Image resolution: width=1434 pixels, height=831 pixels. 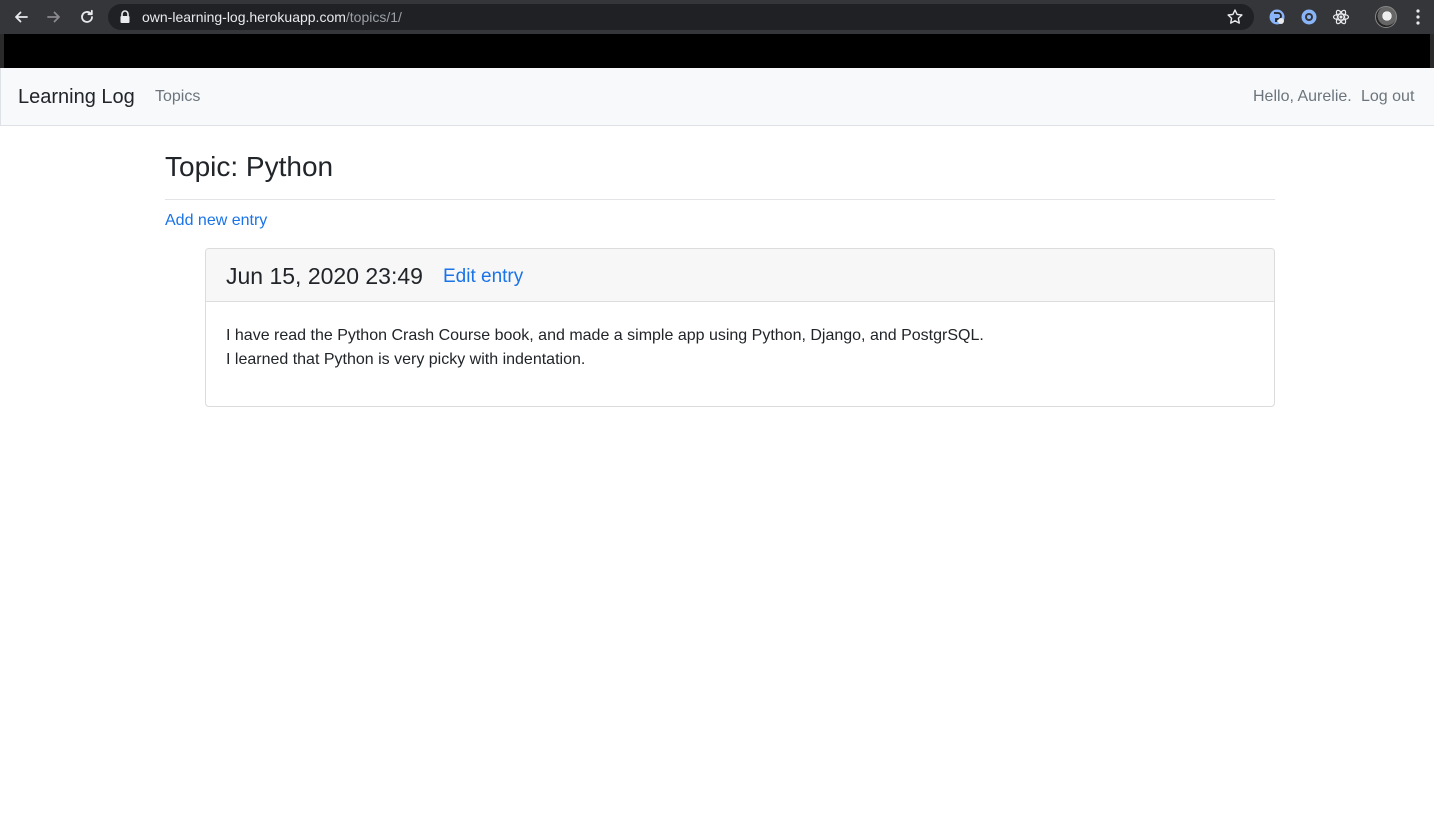 What do you see at coordinates (76, 97) in the screenshot?
I see `brand-link: Learning Log` at bounding box center [76, 97].